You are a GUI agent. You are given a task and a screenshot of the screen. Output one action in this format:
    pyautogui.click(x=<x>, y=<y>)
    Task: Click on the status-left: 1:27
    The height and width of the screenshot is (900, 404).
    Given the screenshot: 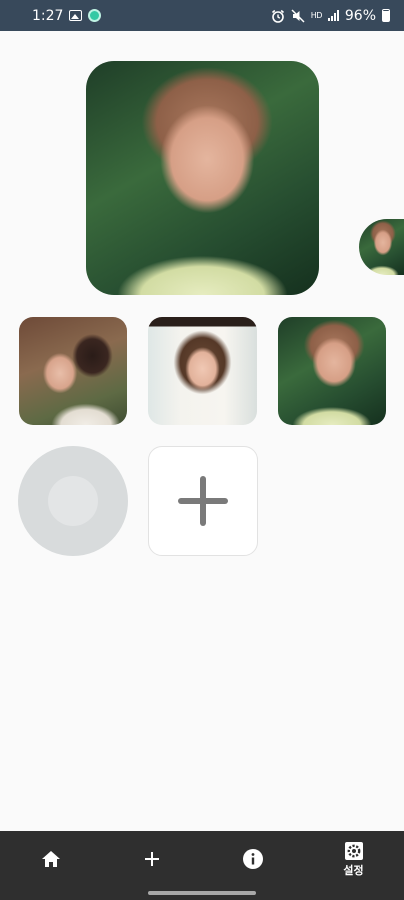 What is the action you would take?
    pyautogui.click(x=67, y=15)
    